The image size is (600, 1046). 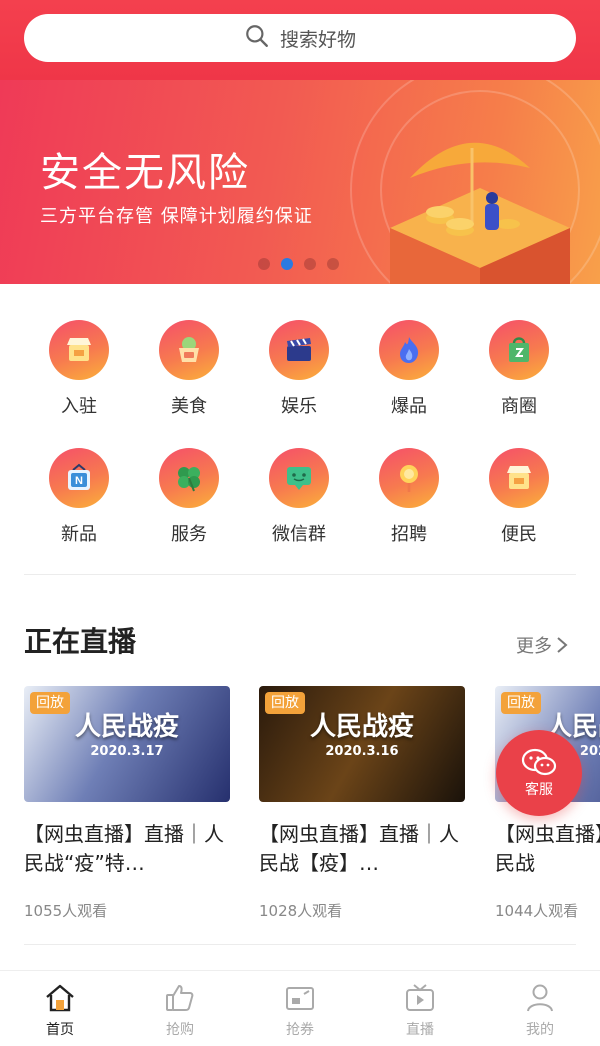 What do you see at coordinates (127, 751) in the screenshot?
I see `thumb-date: 2020.3.17` at bounding box center [127, 751].